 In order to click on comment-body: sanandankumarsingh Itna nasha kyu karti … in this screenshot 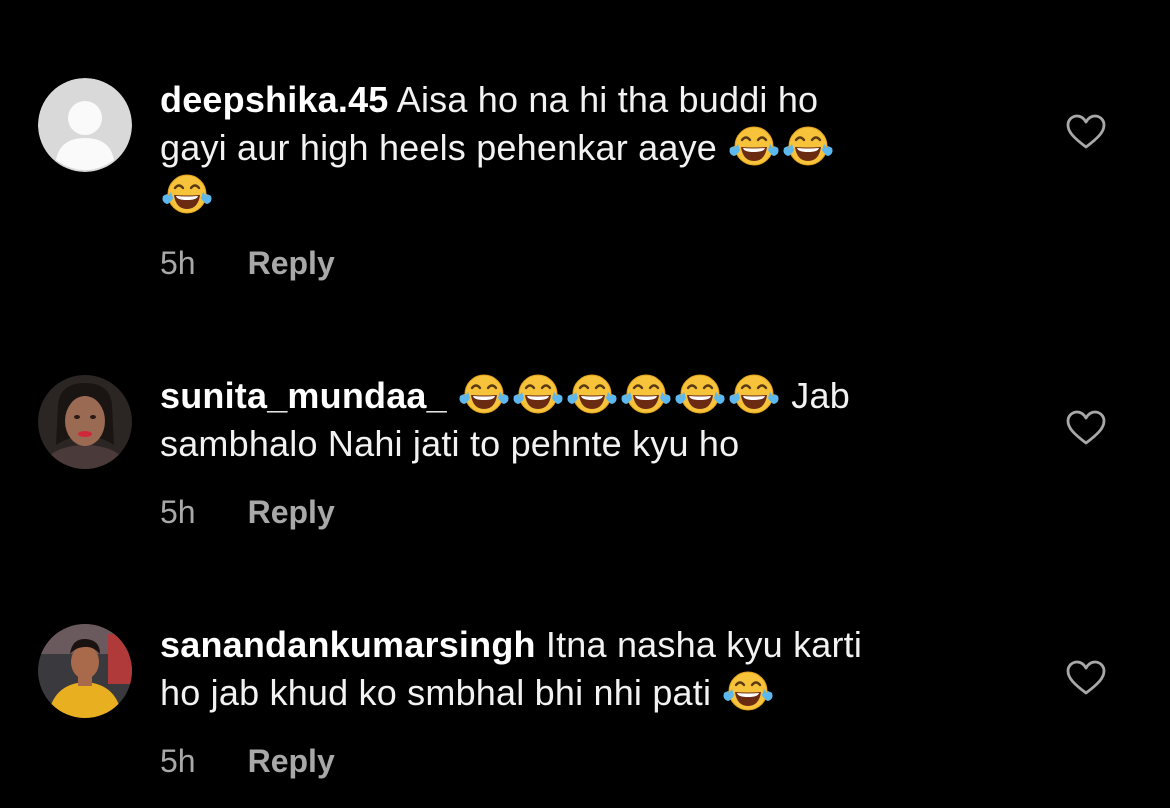, I will do `click(560, 669)`.